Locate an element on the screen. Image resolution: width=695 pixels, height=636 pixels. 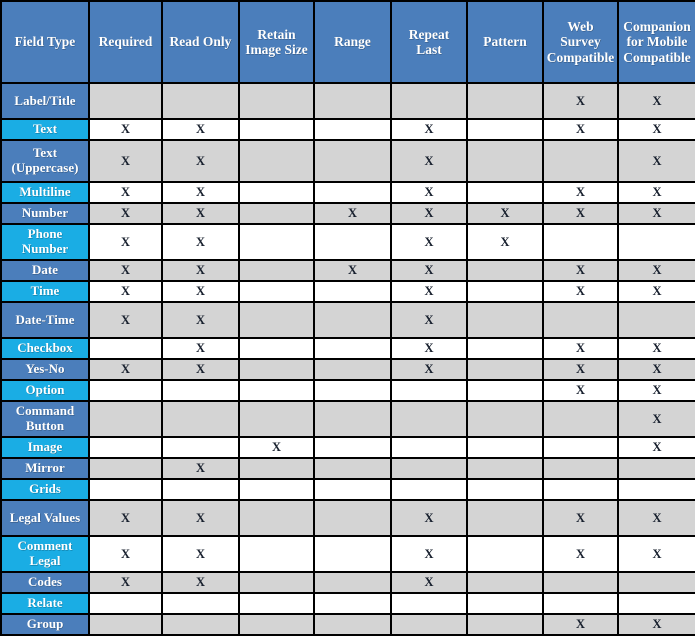
table-row: Relate is located at coordinates (347, 603).